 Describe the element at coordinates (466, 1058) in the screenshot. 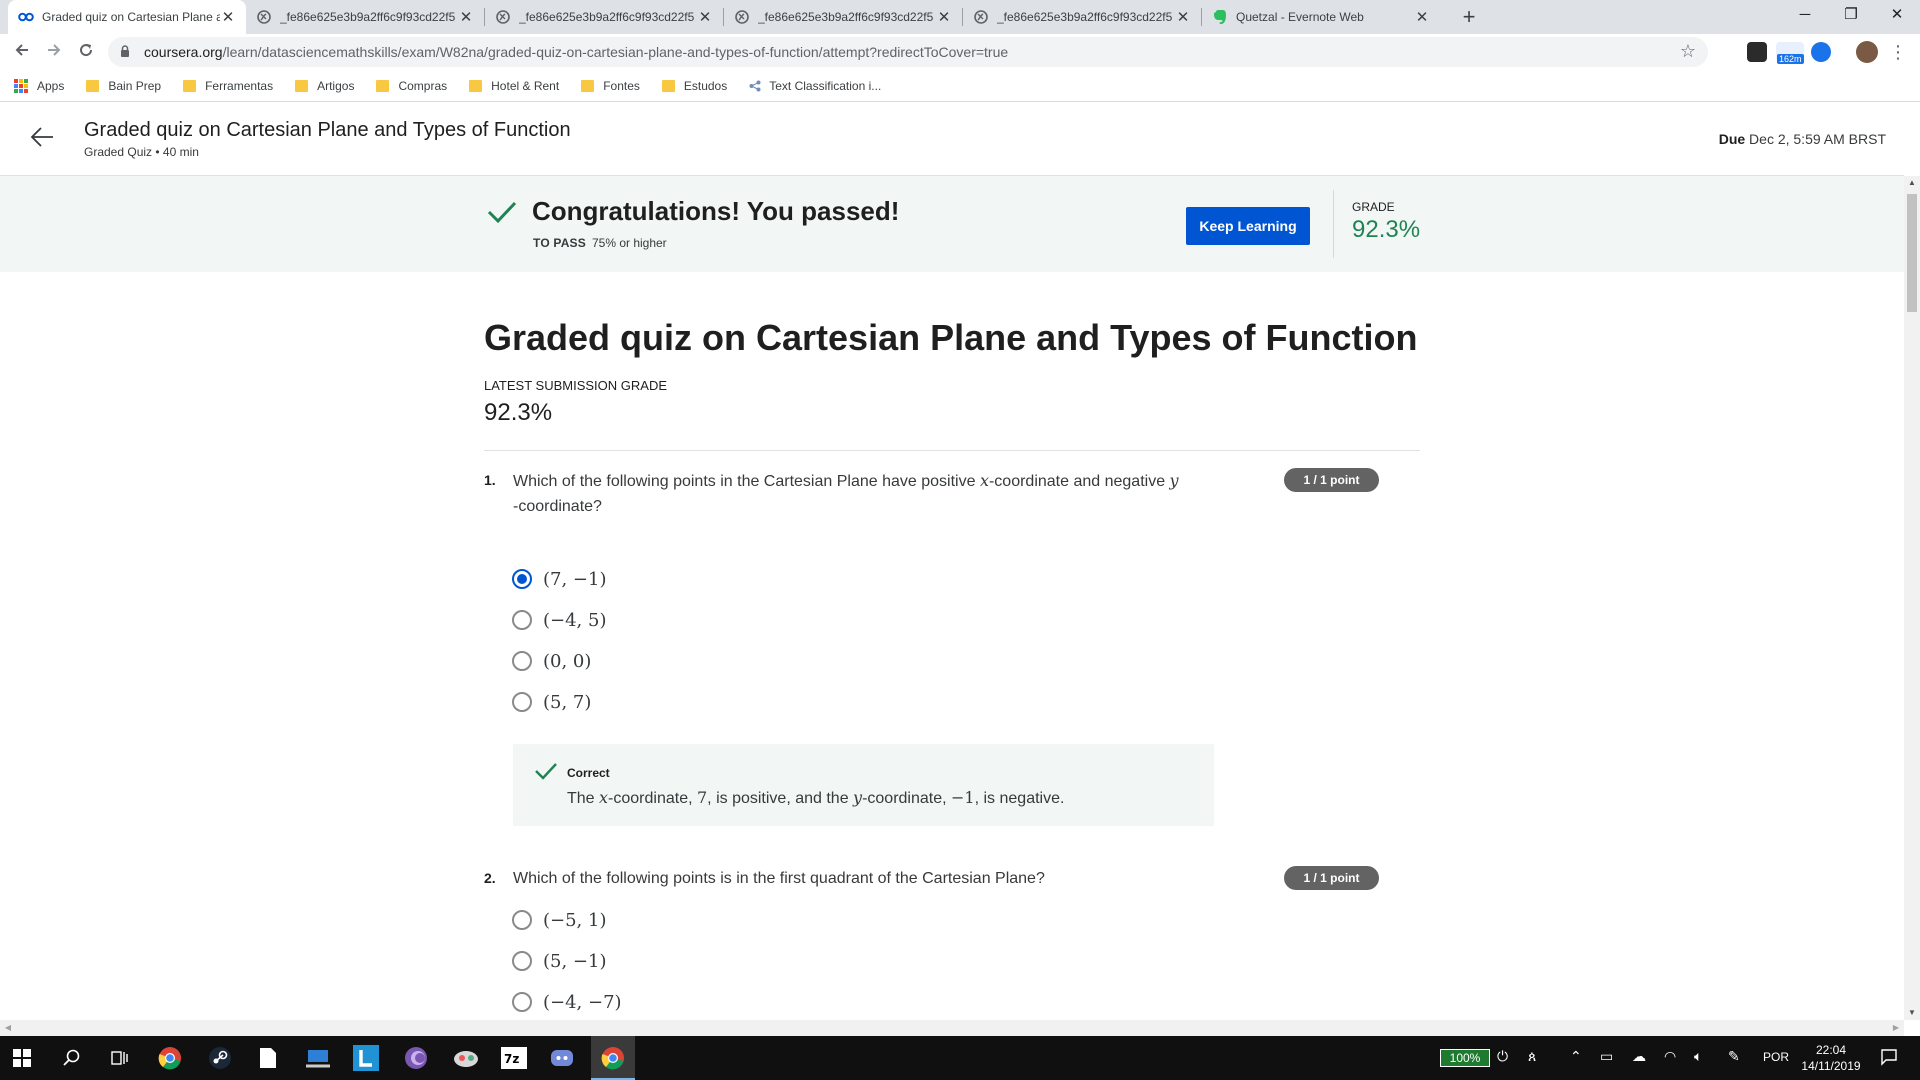

I see `game-app-icon` at that location.